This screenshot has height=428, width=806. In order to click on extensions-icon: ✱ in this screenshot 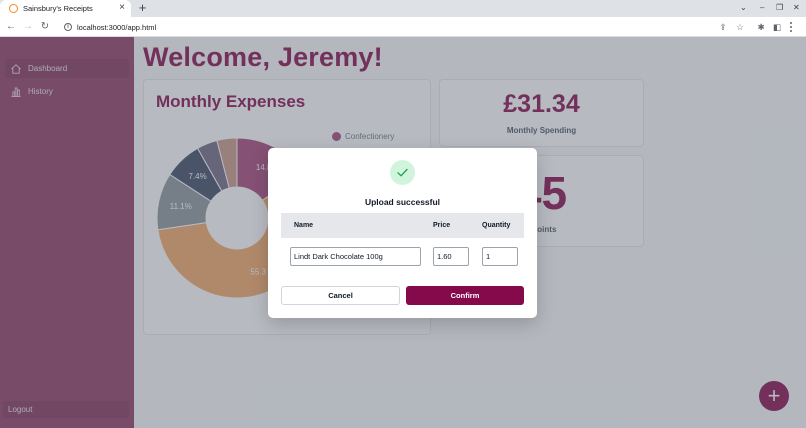, I will do `click(761, 27)`.